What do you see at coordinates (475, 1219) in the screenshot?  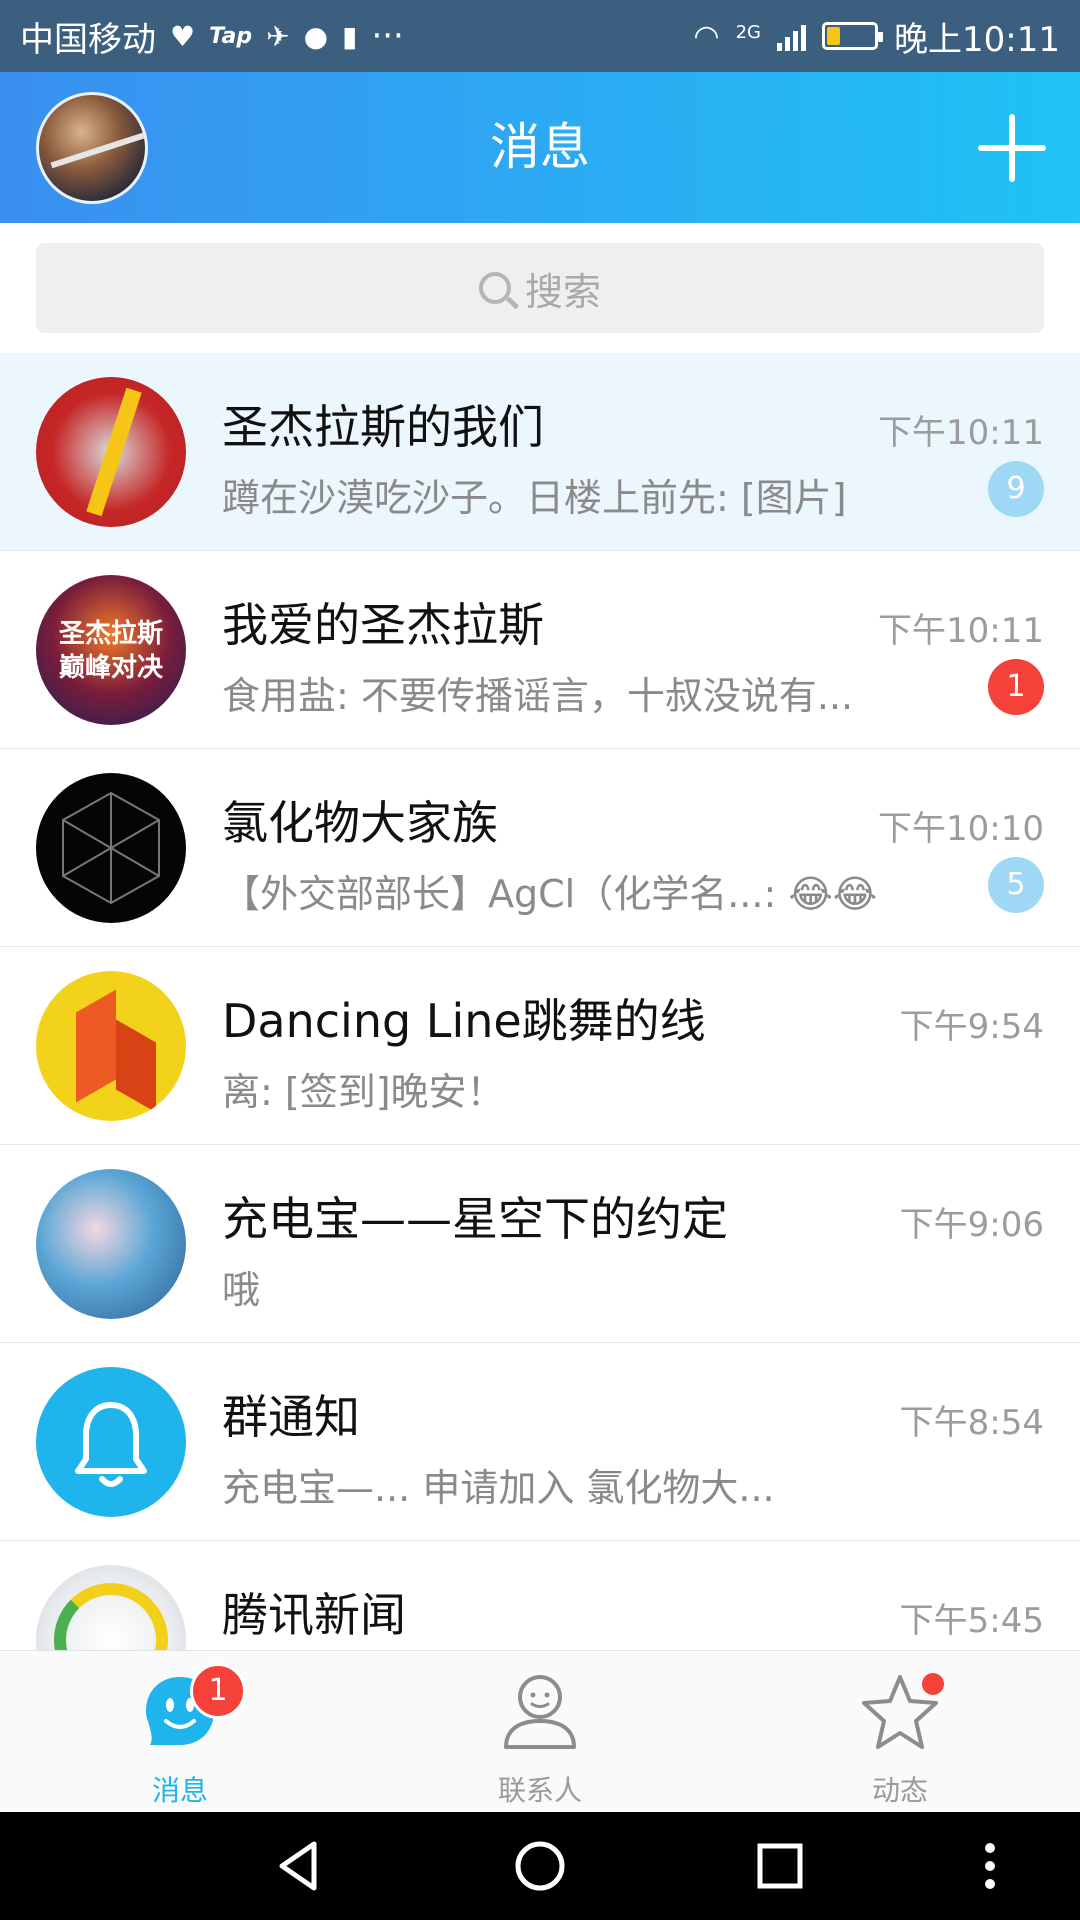 I see `conversation-title: 充电宝——星空下的约定` at bounding box center [475, 1219].